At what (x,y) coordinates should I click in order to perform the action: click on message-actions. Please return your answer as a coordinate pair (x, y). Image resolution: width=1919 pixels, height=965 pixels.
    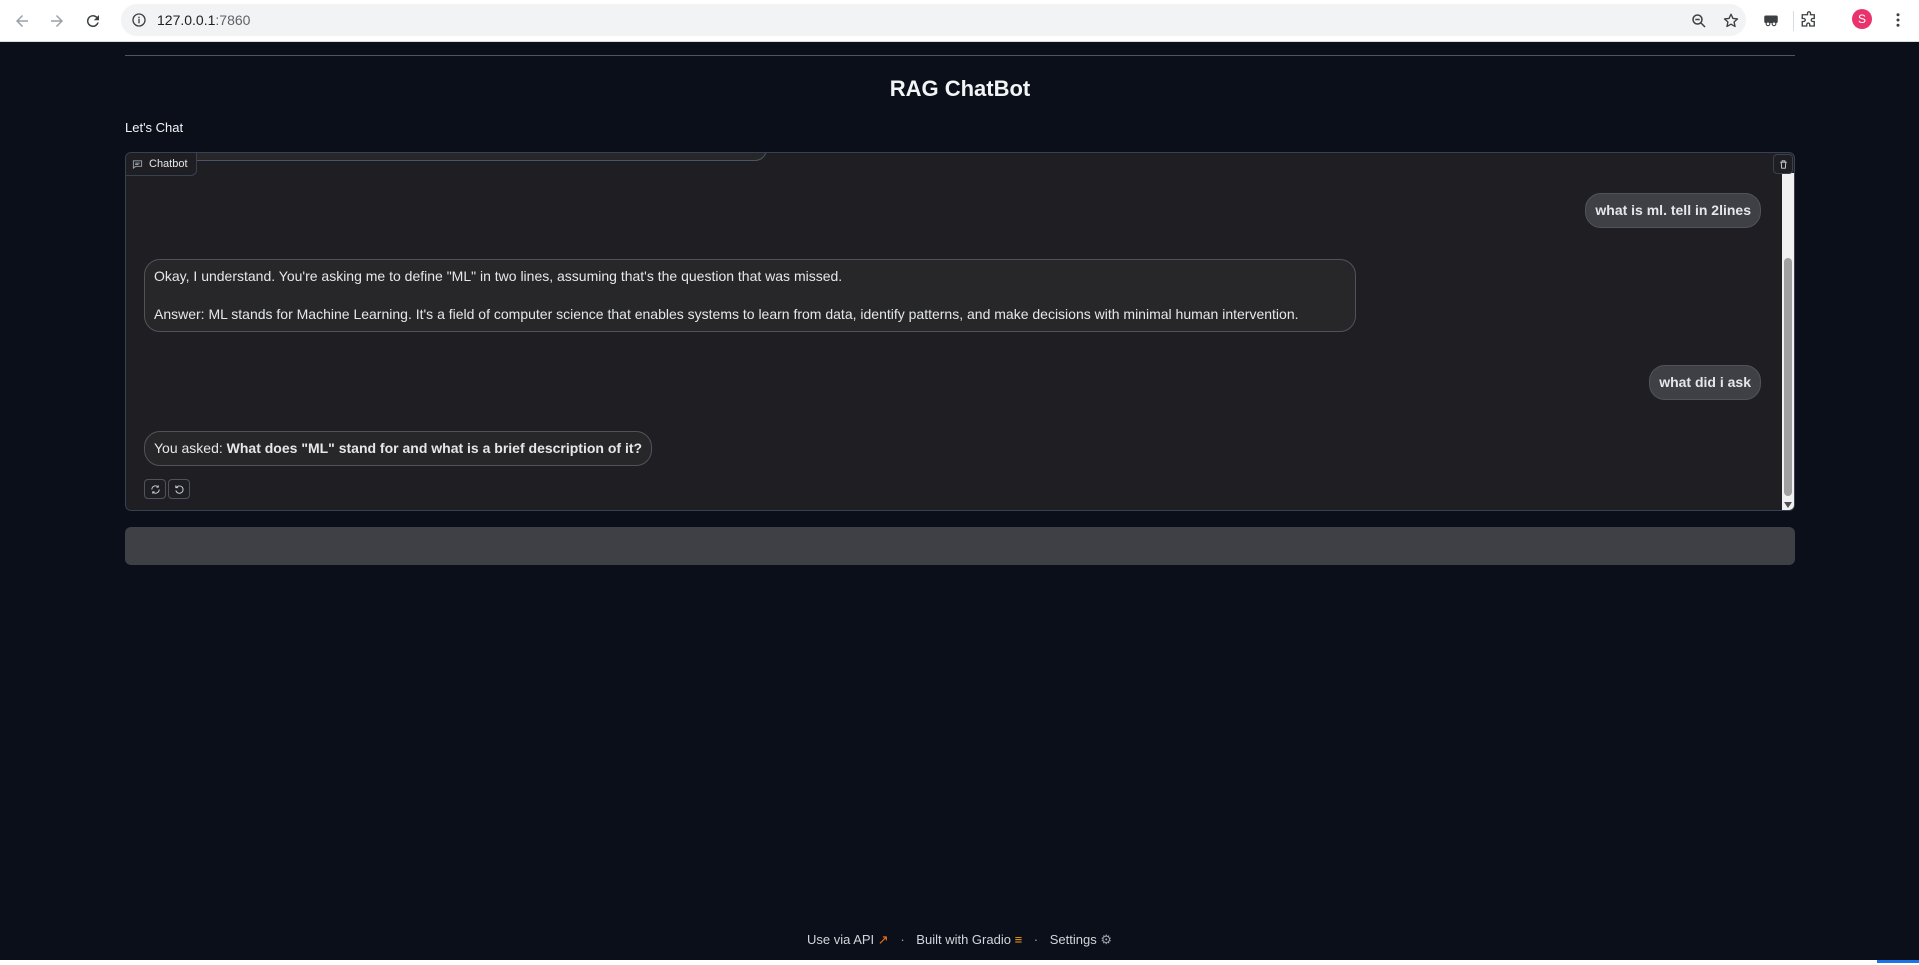
    Looking at the image, I should click on (167, 489).